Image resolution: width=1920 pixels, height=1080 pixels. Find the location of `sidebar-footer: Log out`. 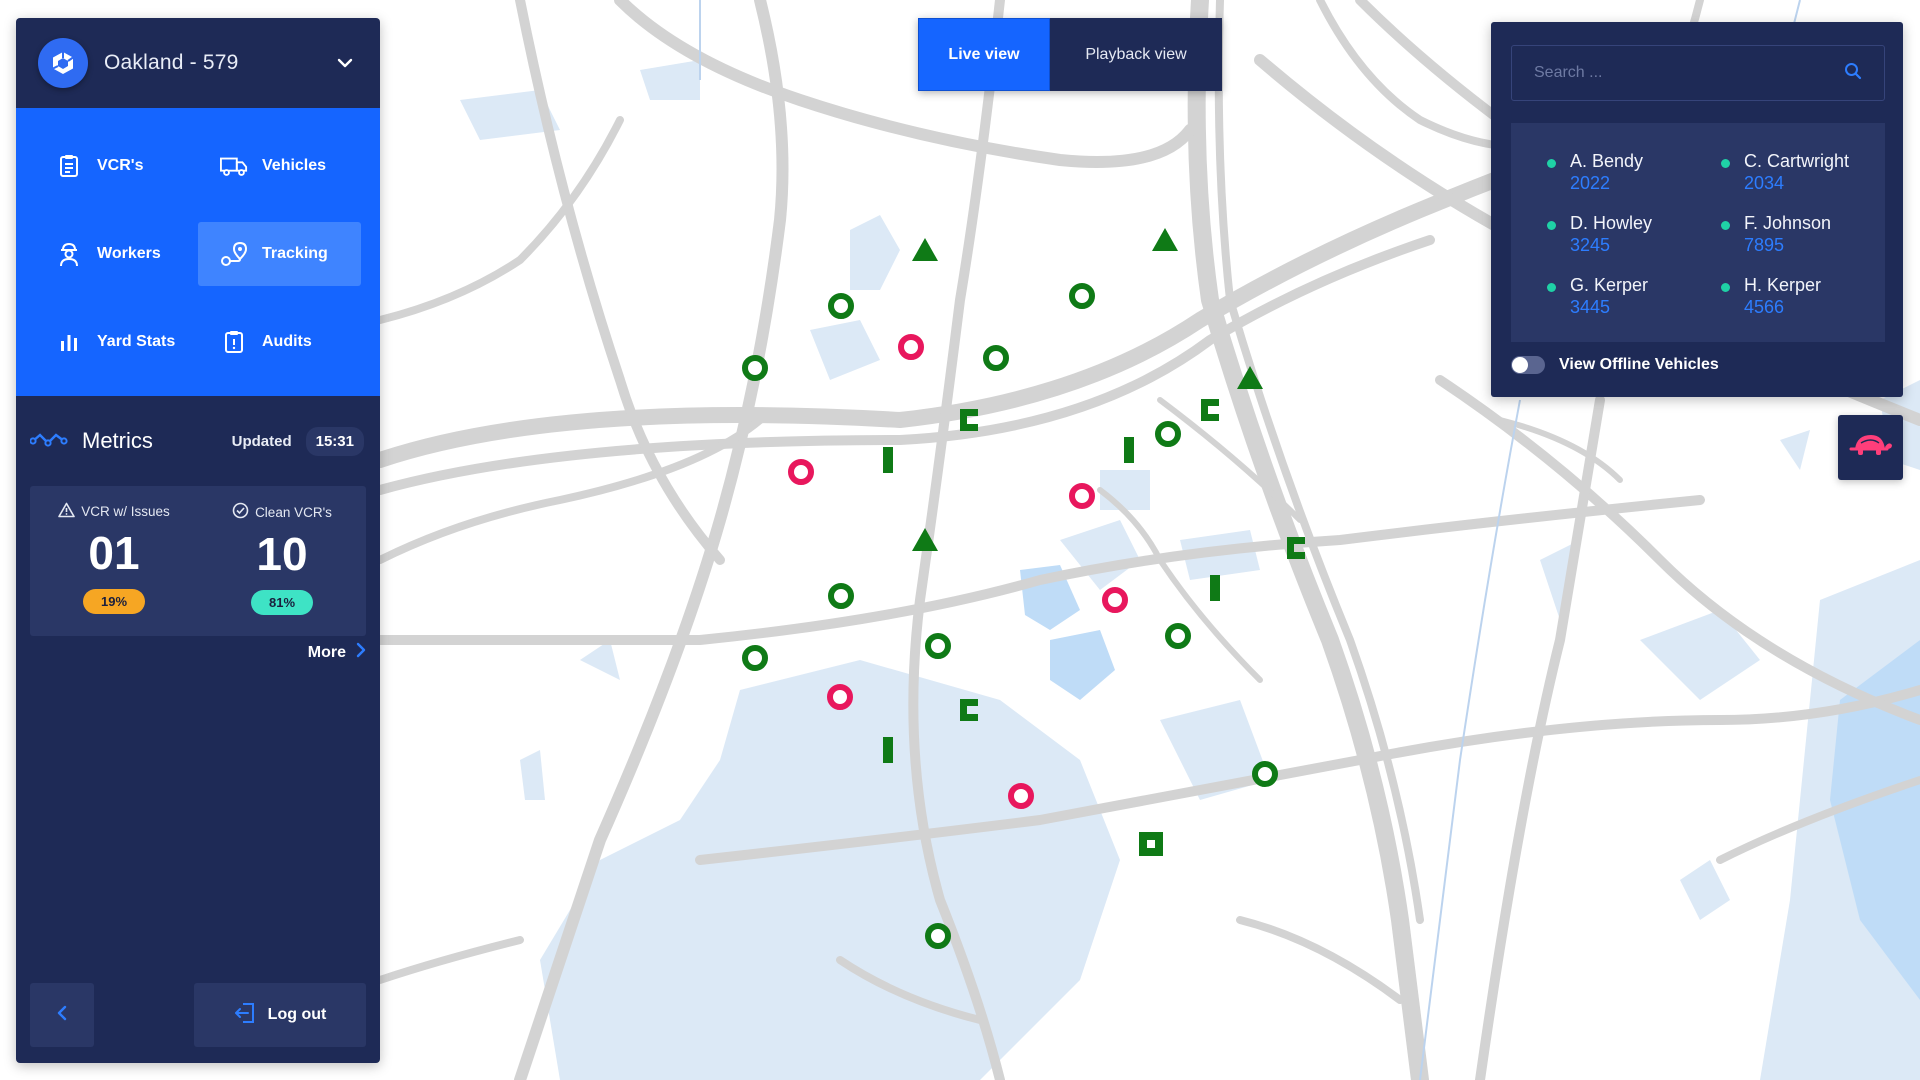

sidebar-footer: Log out is located at coordinates (198, 1015).